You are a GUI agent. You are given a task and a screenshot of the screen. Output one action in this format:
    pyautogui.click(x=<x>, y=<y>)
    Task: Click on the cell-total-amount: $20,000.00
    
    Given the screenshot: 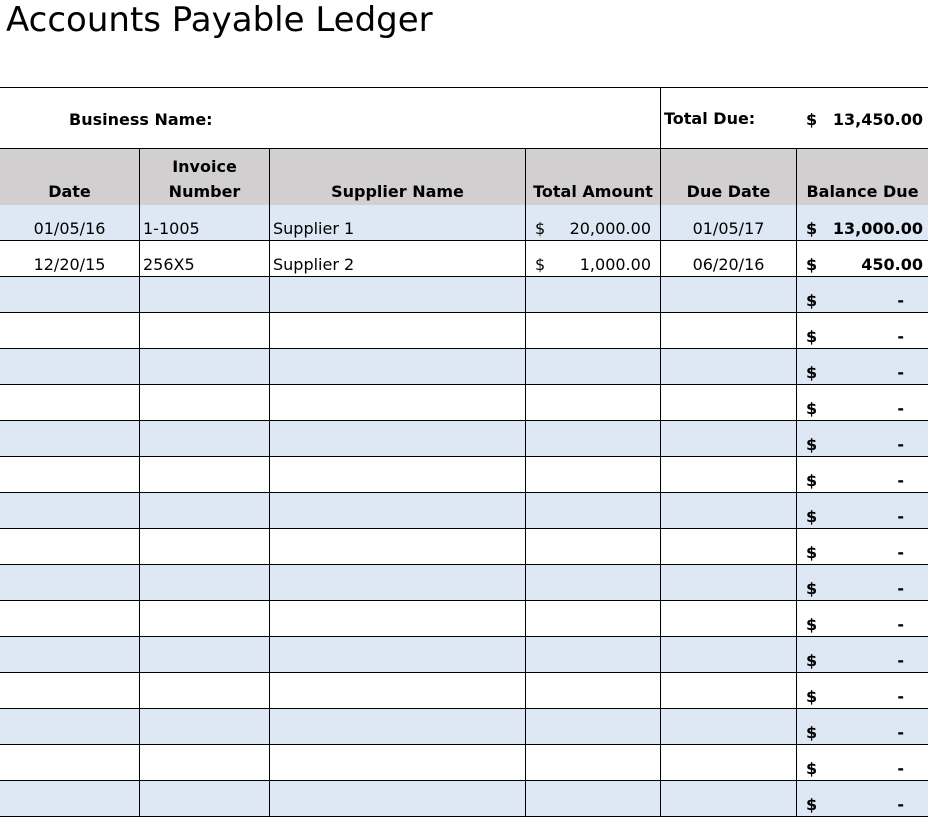 What is the action you would take?
    pyautogui.click(x=593, y=222)
    